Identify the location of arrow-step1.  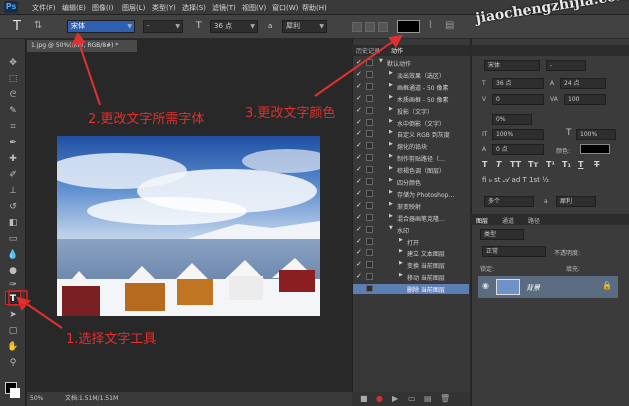
(43, 315).